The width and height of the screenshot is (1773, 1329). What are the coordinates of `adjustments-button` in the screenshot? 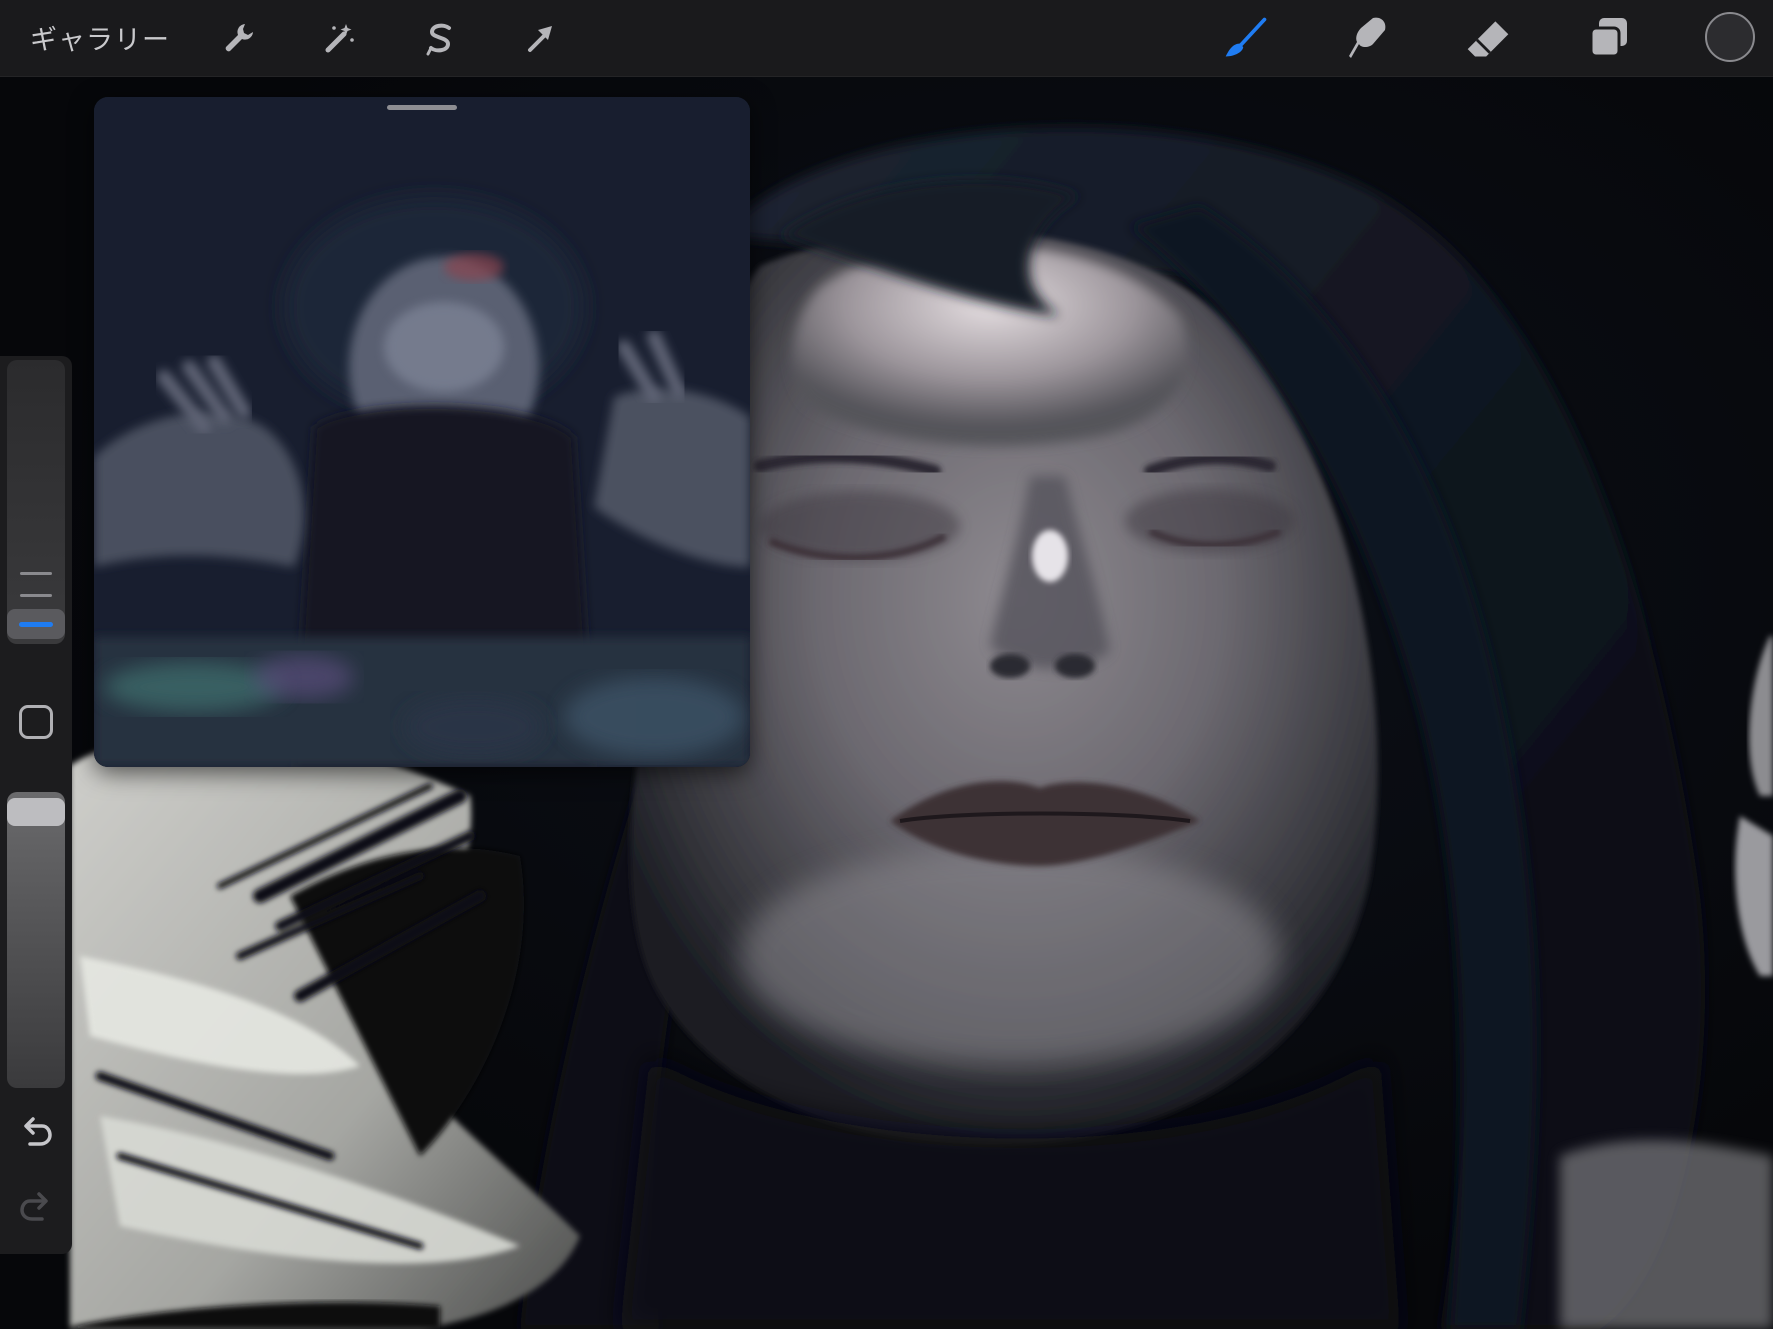 It's located at (340, 38).